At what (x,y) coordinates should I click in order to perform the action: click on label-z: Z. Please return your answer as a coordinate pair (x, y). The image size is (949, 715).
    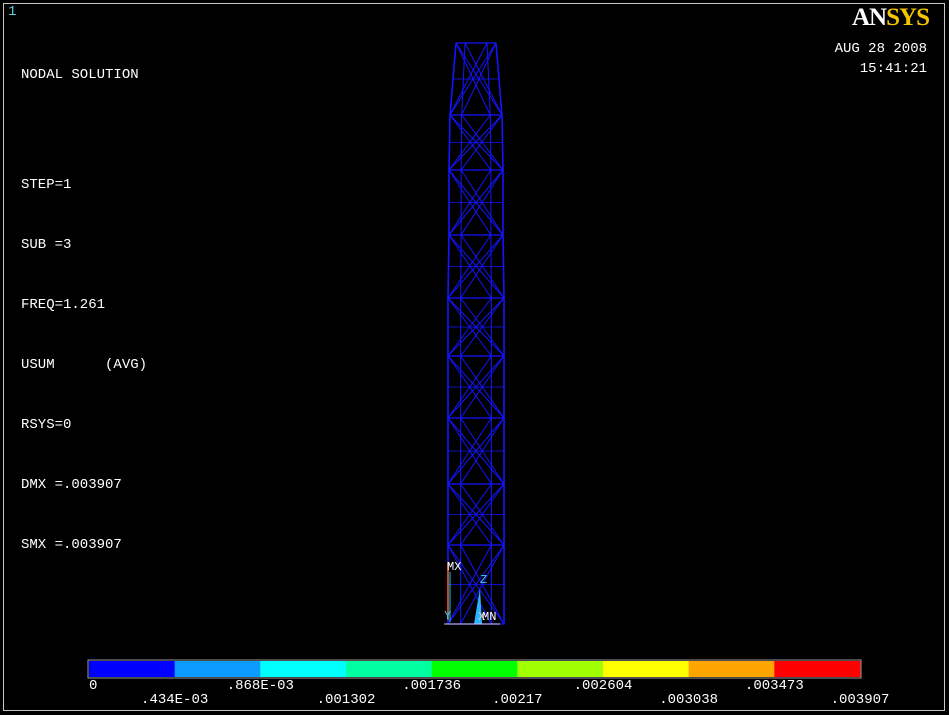
    Looking at the image, I should click on (483, 580).